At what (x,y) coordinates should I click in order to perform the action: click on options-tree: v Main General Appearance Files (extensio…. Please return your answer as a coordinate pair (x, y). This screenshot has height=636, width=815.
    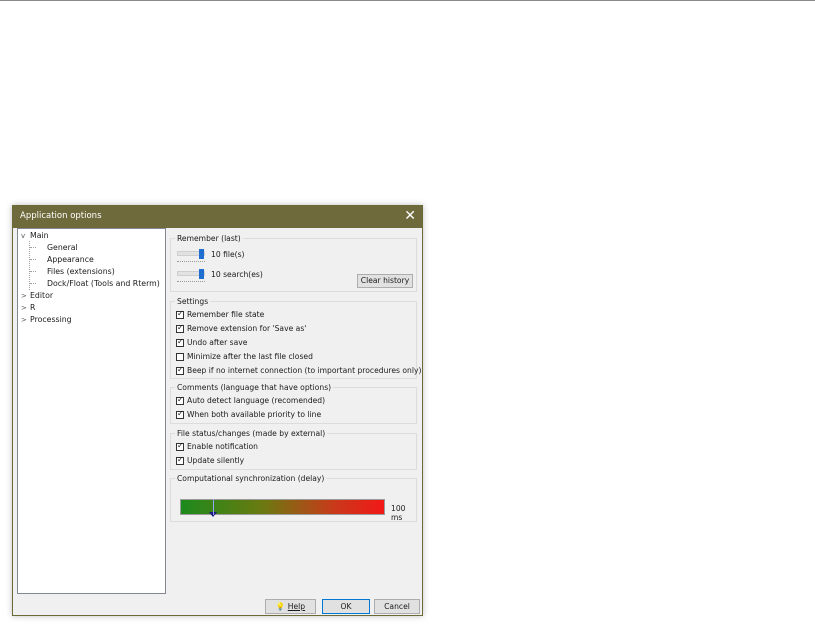
    Looking at the image, I should click on (91, 411).